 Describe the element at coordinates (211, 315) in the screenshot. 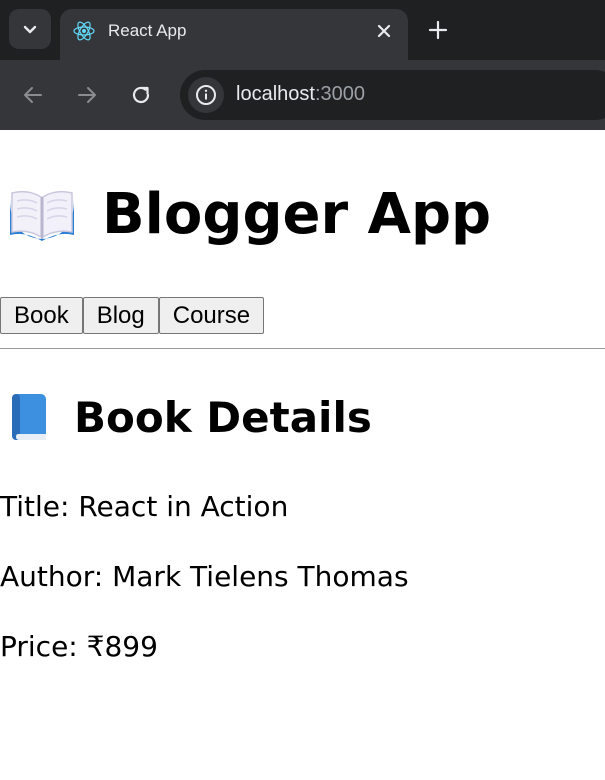

I see `course-button: Course` at that location.